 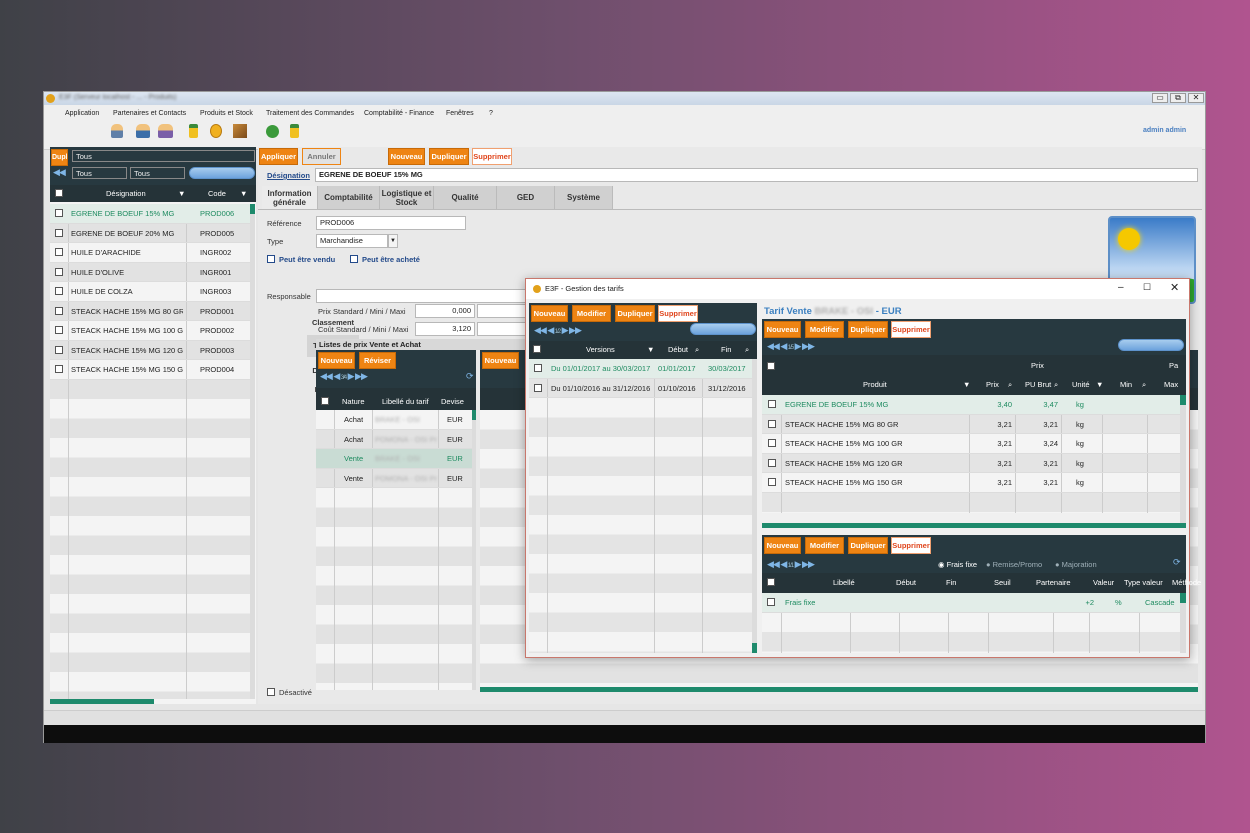 I want to click on coins-icon, so click(x=216, y=131).